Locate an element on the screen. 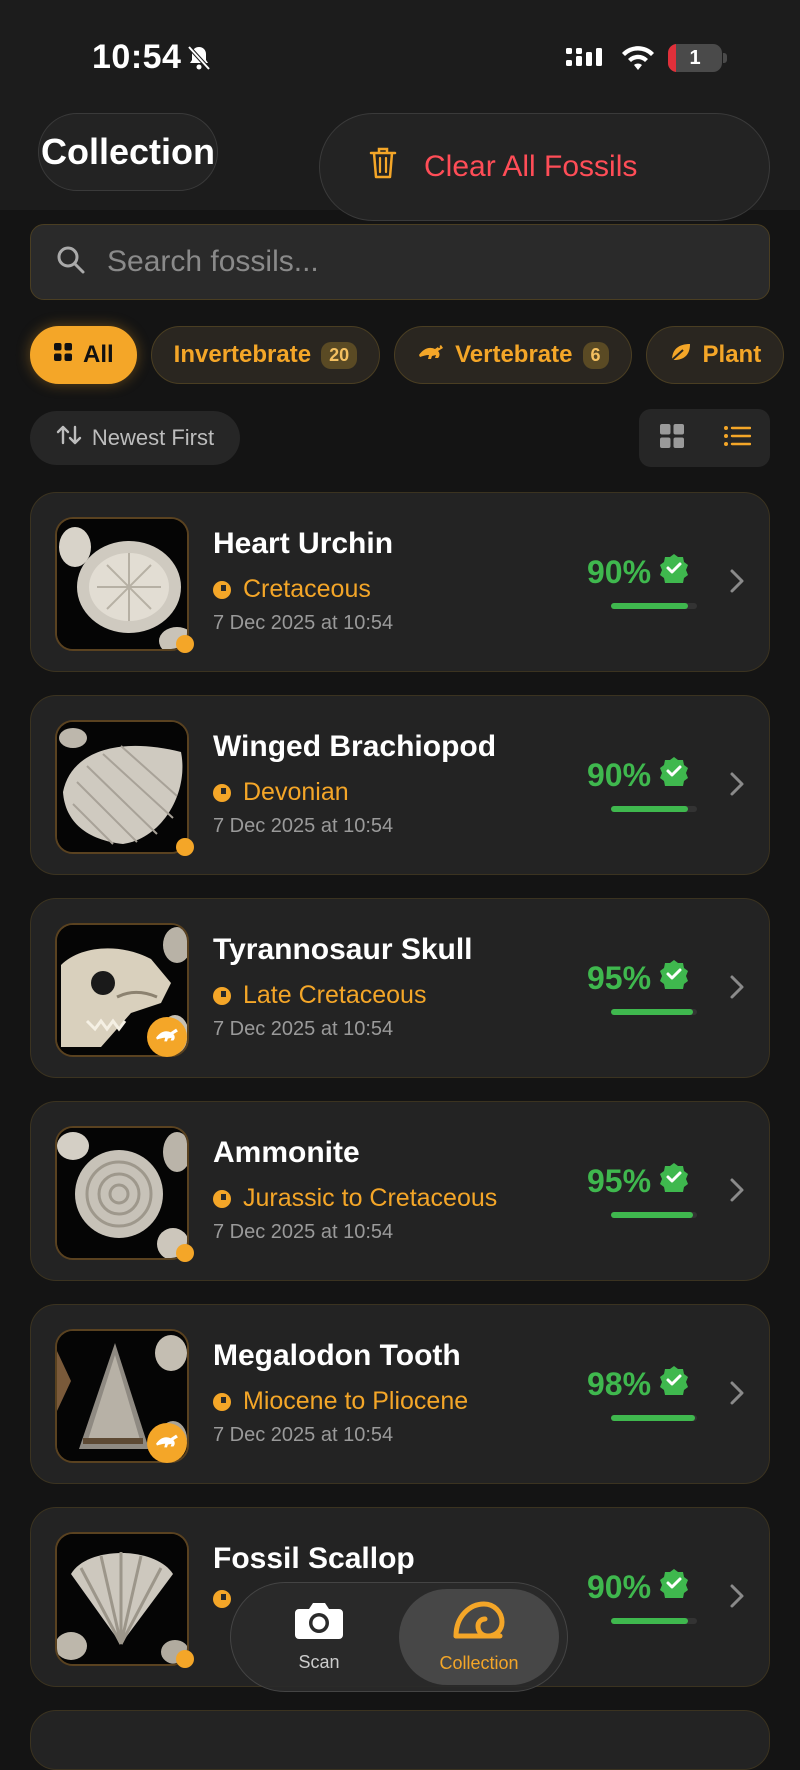 This screenshot has width=800, height=1770. clear-all-label: Clear All Fossils is located at coordinates (531, 166).